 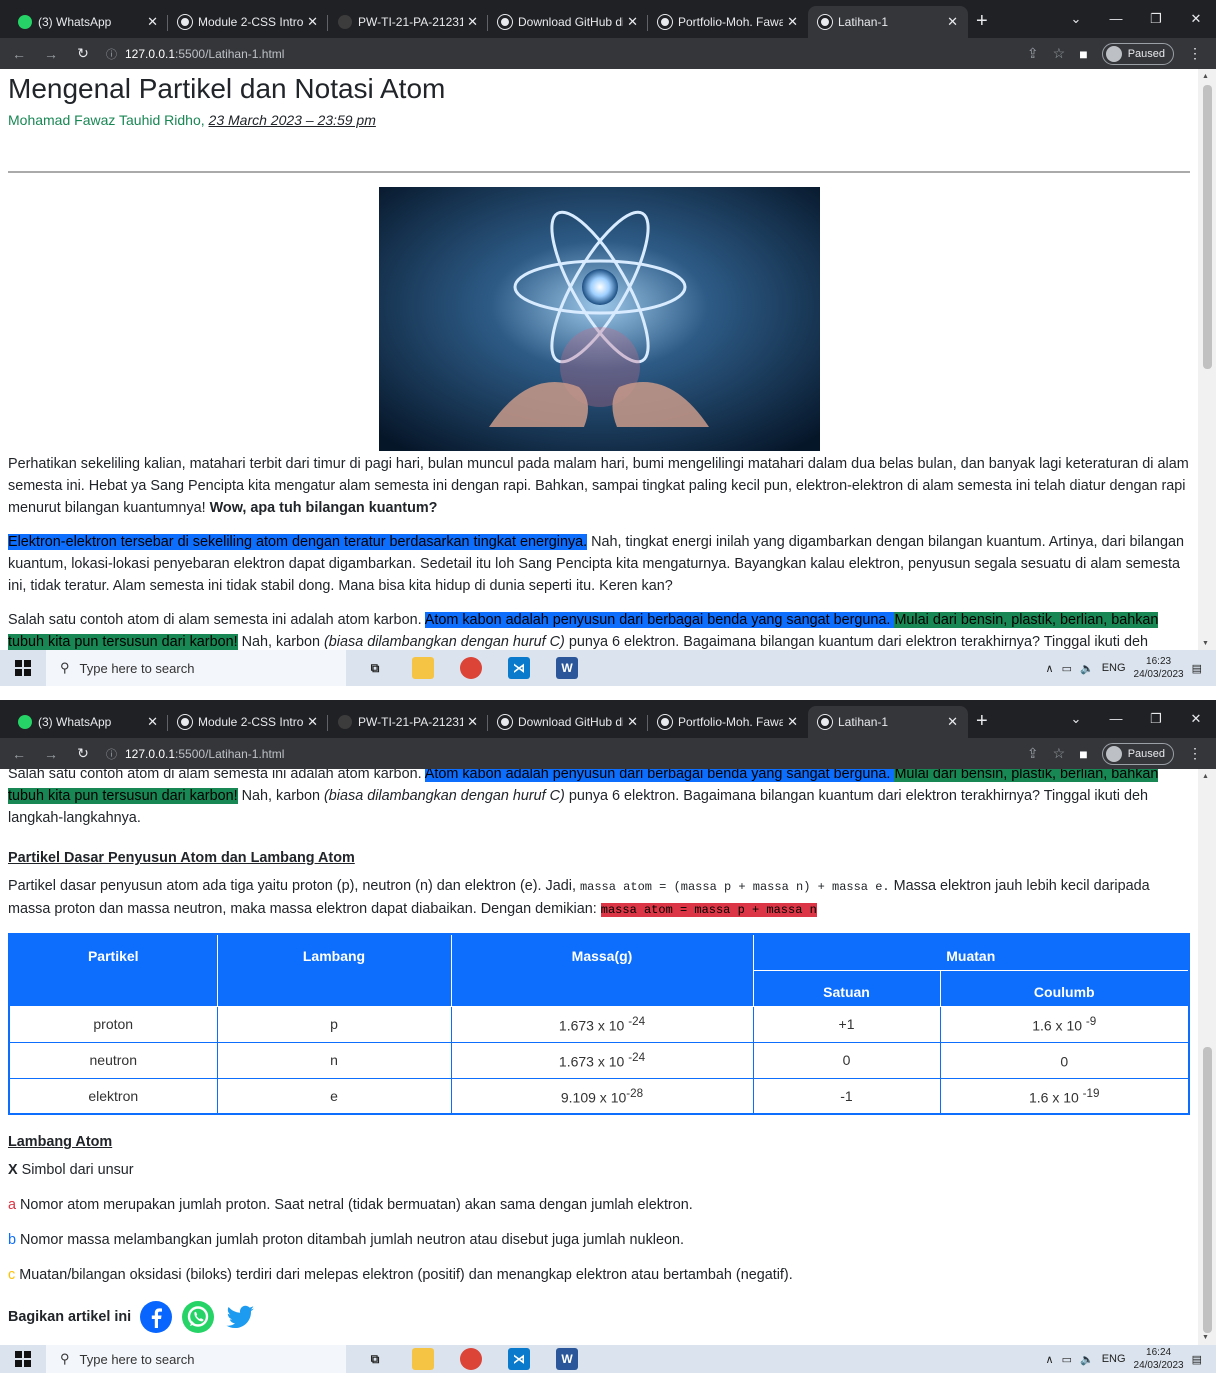 I want to click on twitter-share-button, so click(x=240, y=1317).